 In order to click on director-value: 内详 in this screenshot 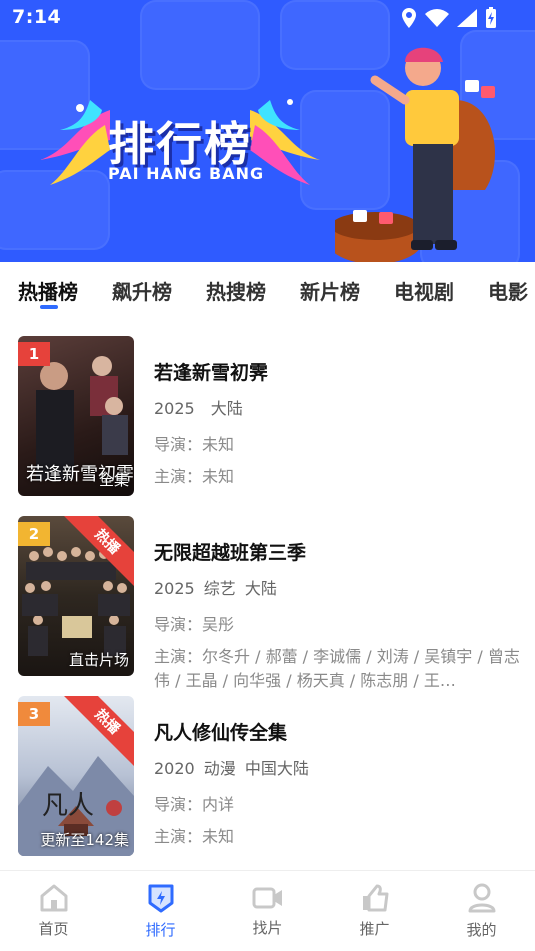, I will do `click(218, 804)`.